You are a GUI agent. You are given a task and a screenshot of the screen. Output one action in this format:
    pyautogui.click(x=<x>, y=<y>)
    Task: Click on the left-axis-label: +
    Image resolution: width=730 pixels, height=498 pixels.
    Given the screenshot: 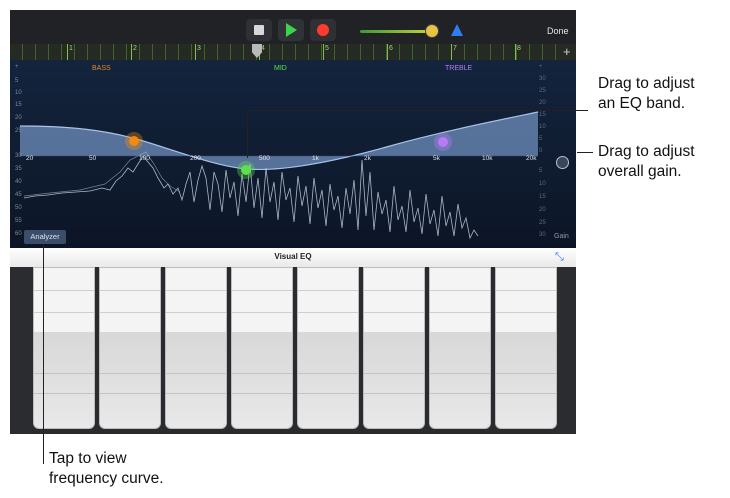 What is the action you would take?
    pyautogui.click(x=17, y=67)
    